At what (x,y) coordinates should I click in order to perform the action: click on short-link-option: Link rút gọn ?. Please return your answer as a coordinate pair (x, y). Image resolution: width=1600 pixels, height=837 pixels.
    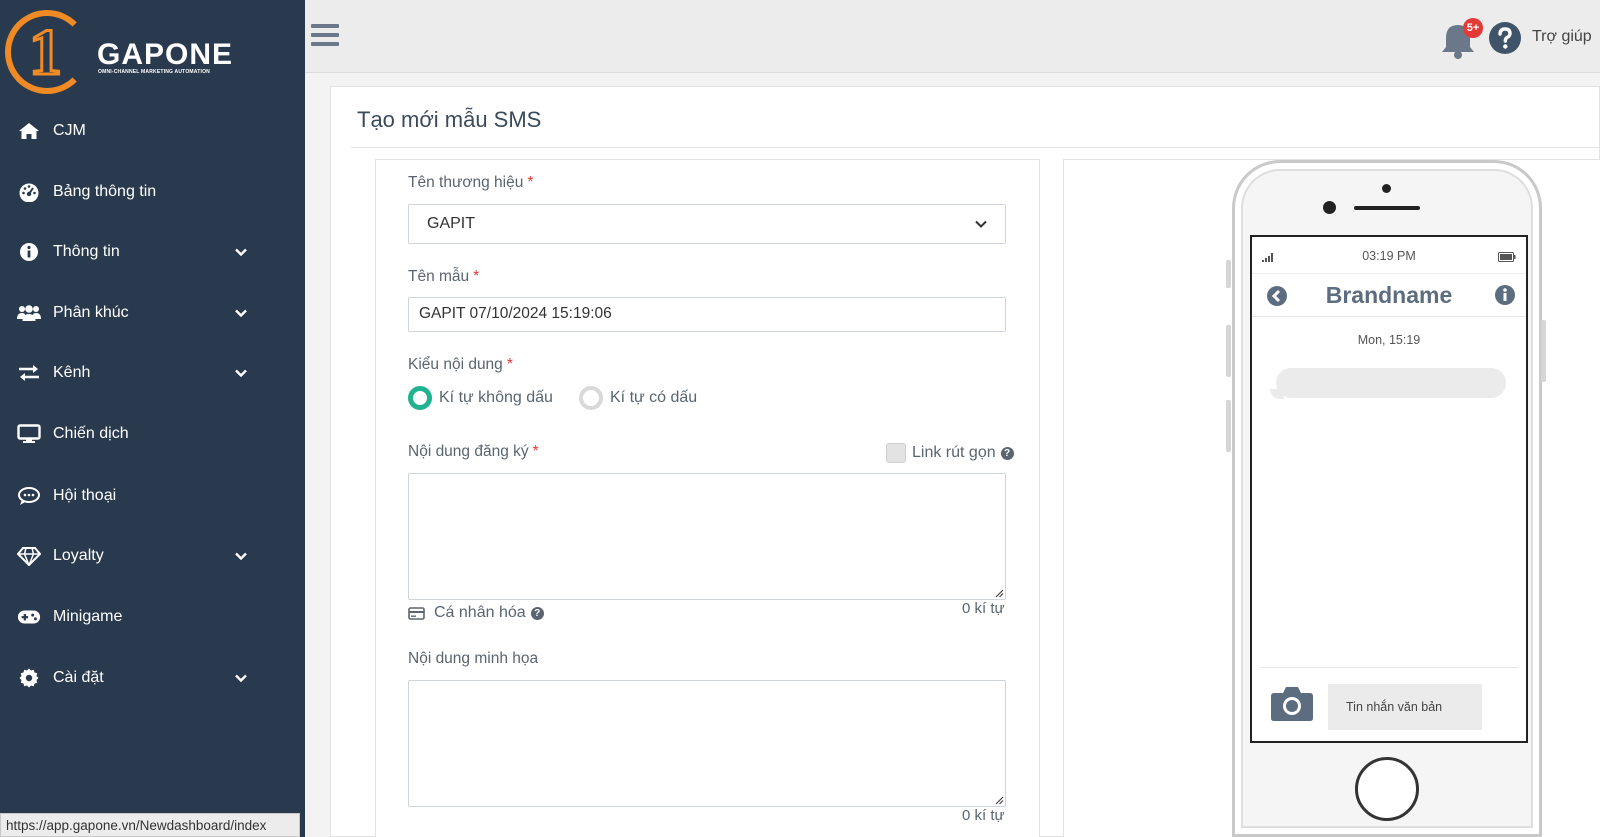
    Looking at the image, I should click on (950, 453).